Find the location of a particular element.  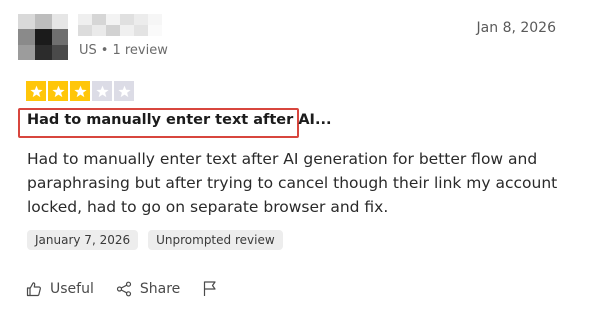

report-button is located at coordinates (210, 288).